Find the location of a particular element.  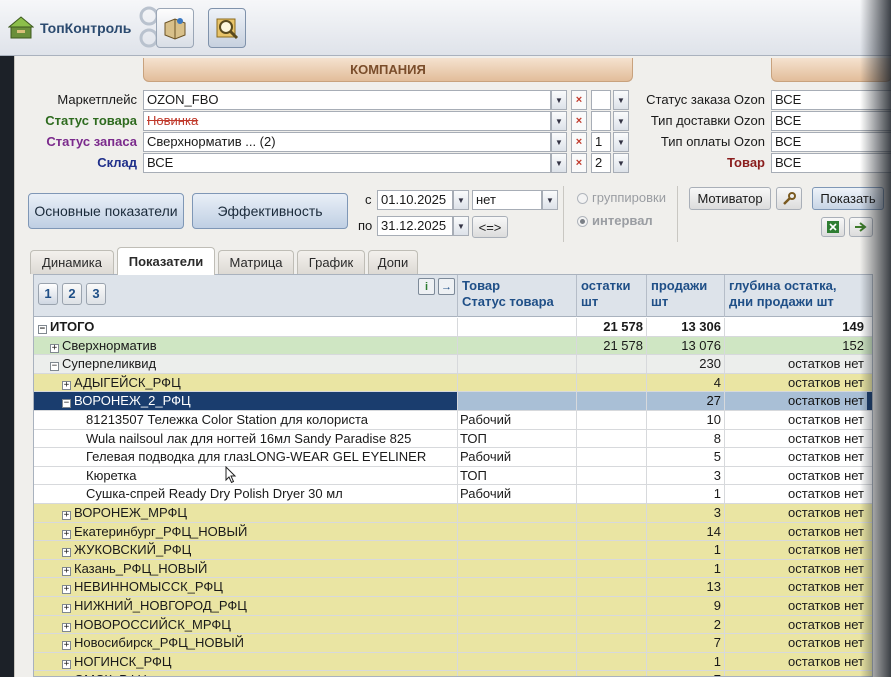

reports-button is located at coordinates (175, 28).